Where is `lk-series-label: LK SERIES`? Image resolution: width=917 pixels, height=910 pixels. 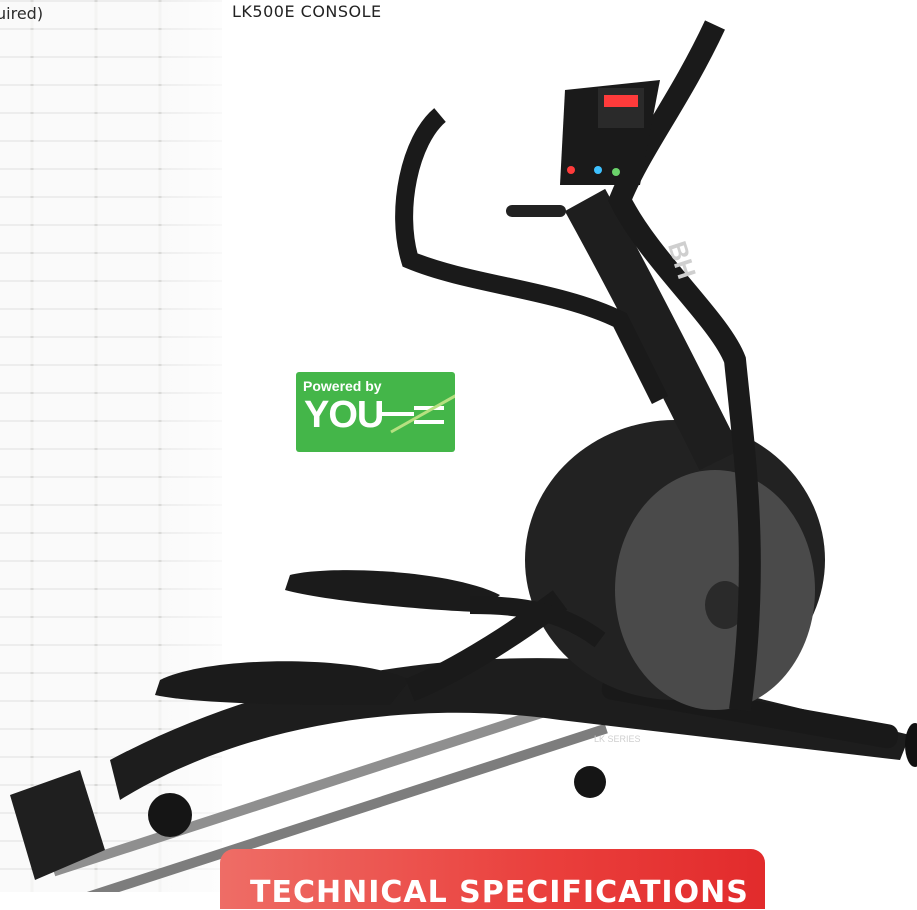
lk-series-label: LK SERIES is located at coordinates (617, 739).